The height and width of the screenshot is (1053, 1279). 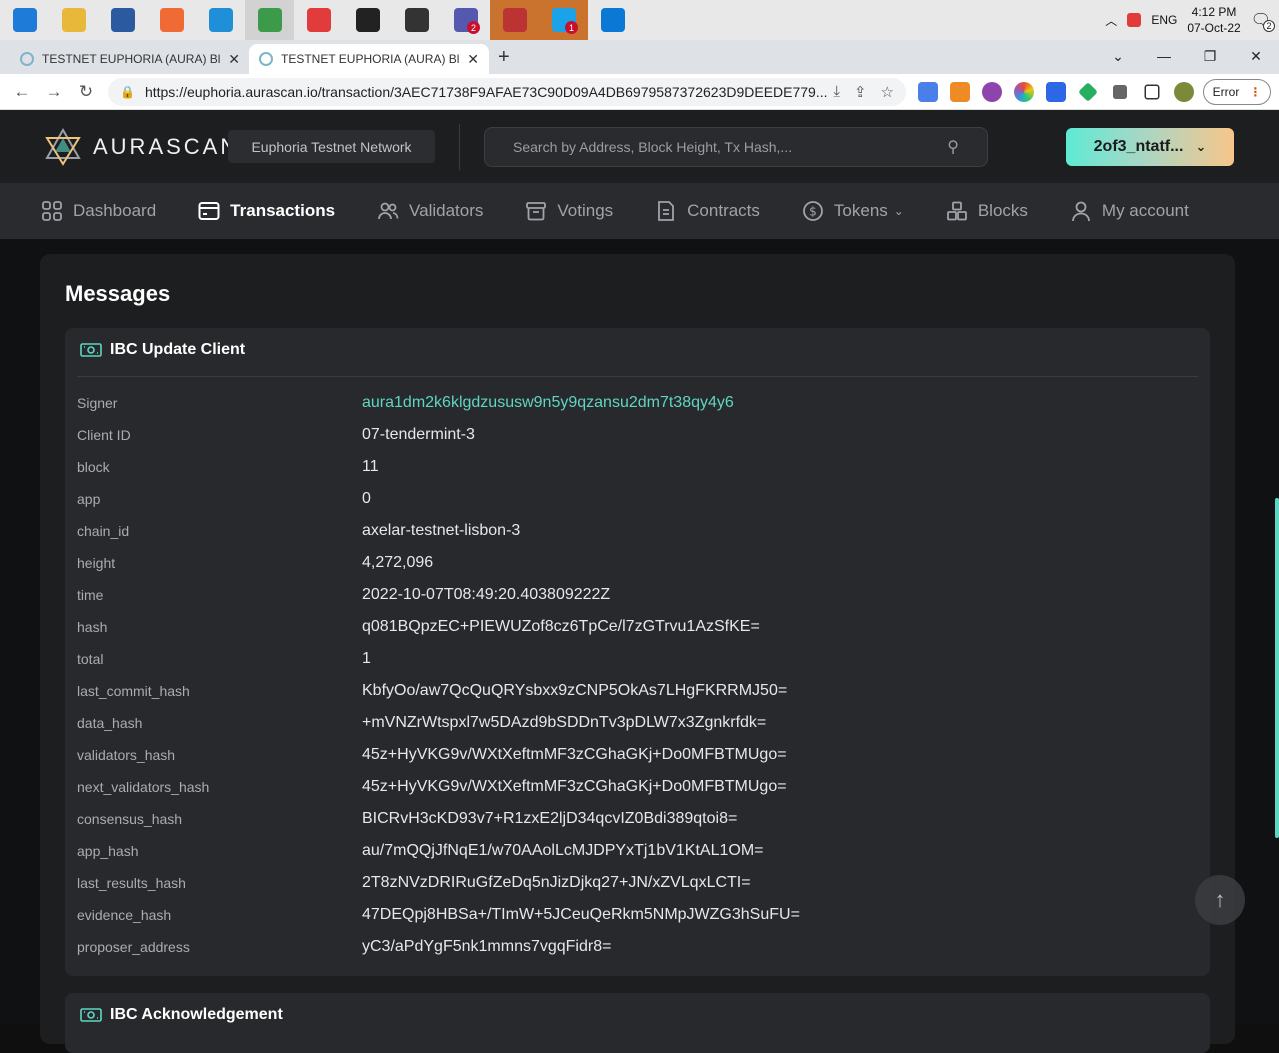 I want to click on nav-tokens: $ Tokens ⌄, so click(x=853, y=211).